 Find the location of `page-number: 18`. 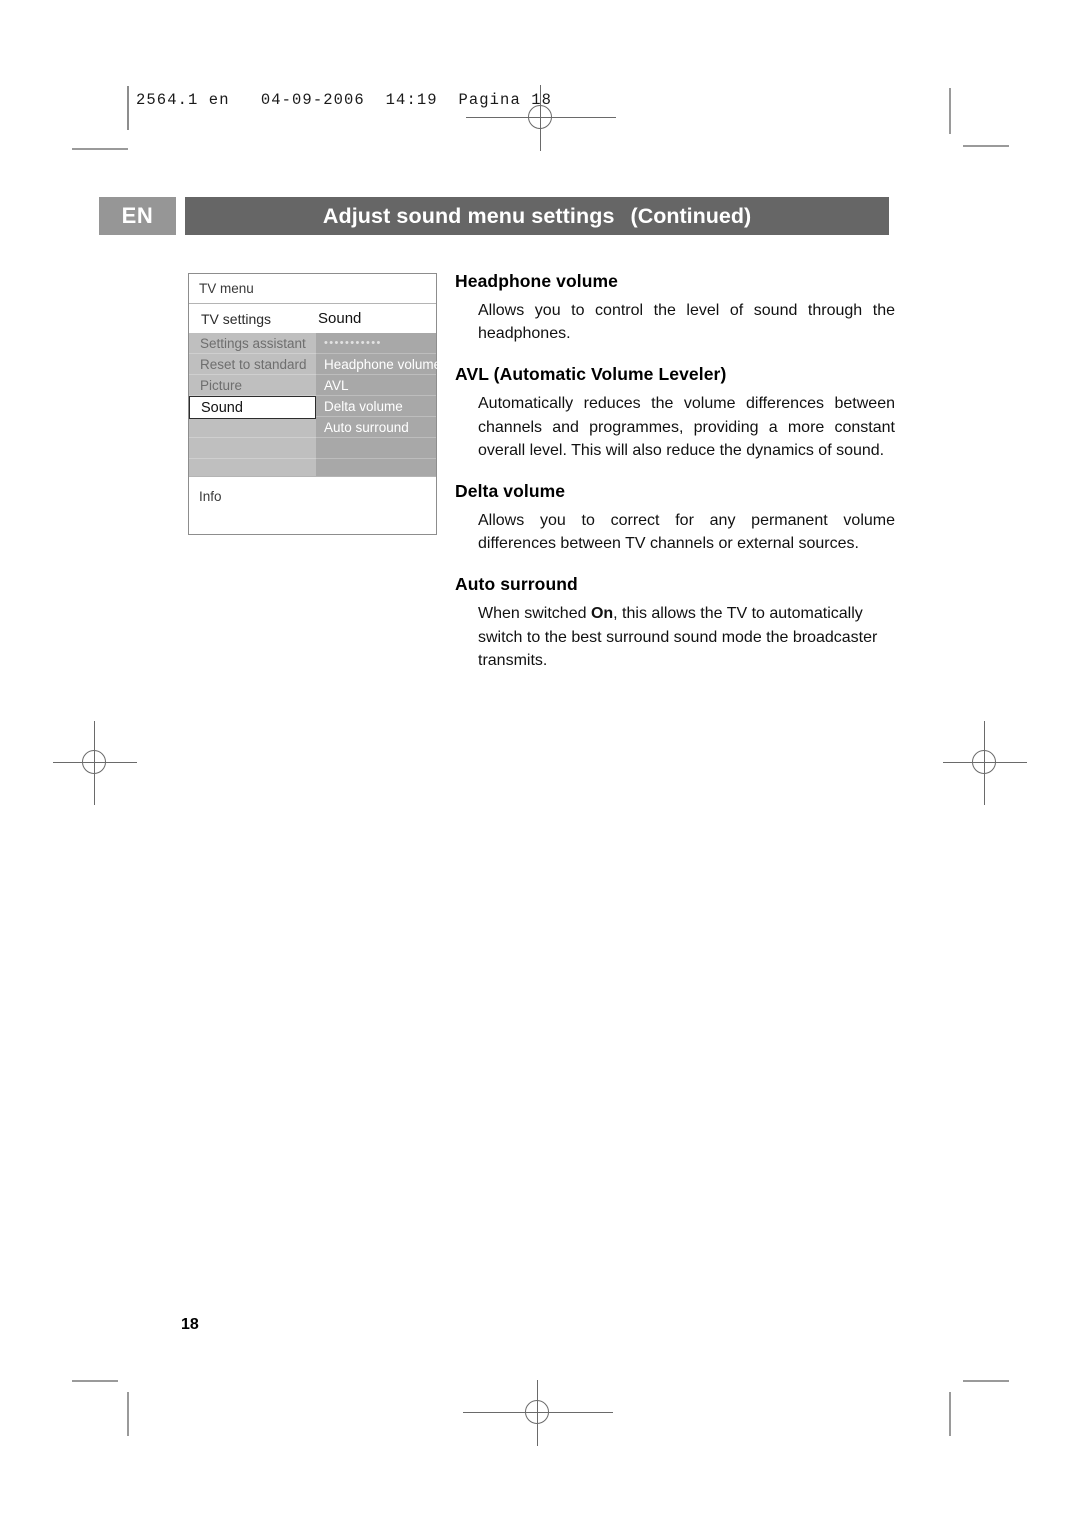

page-number: 18 is located at coordinates (190, 1324).